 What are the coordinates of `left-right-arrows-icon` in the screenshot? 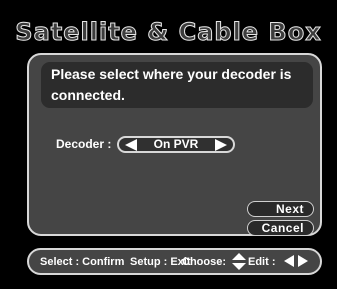 It's located at (297, 262).